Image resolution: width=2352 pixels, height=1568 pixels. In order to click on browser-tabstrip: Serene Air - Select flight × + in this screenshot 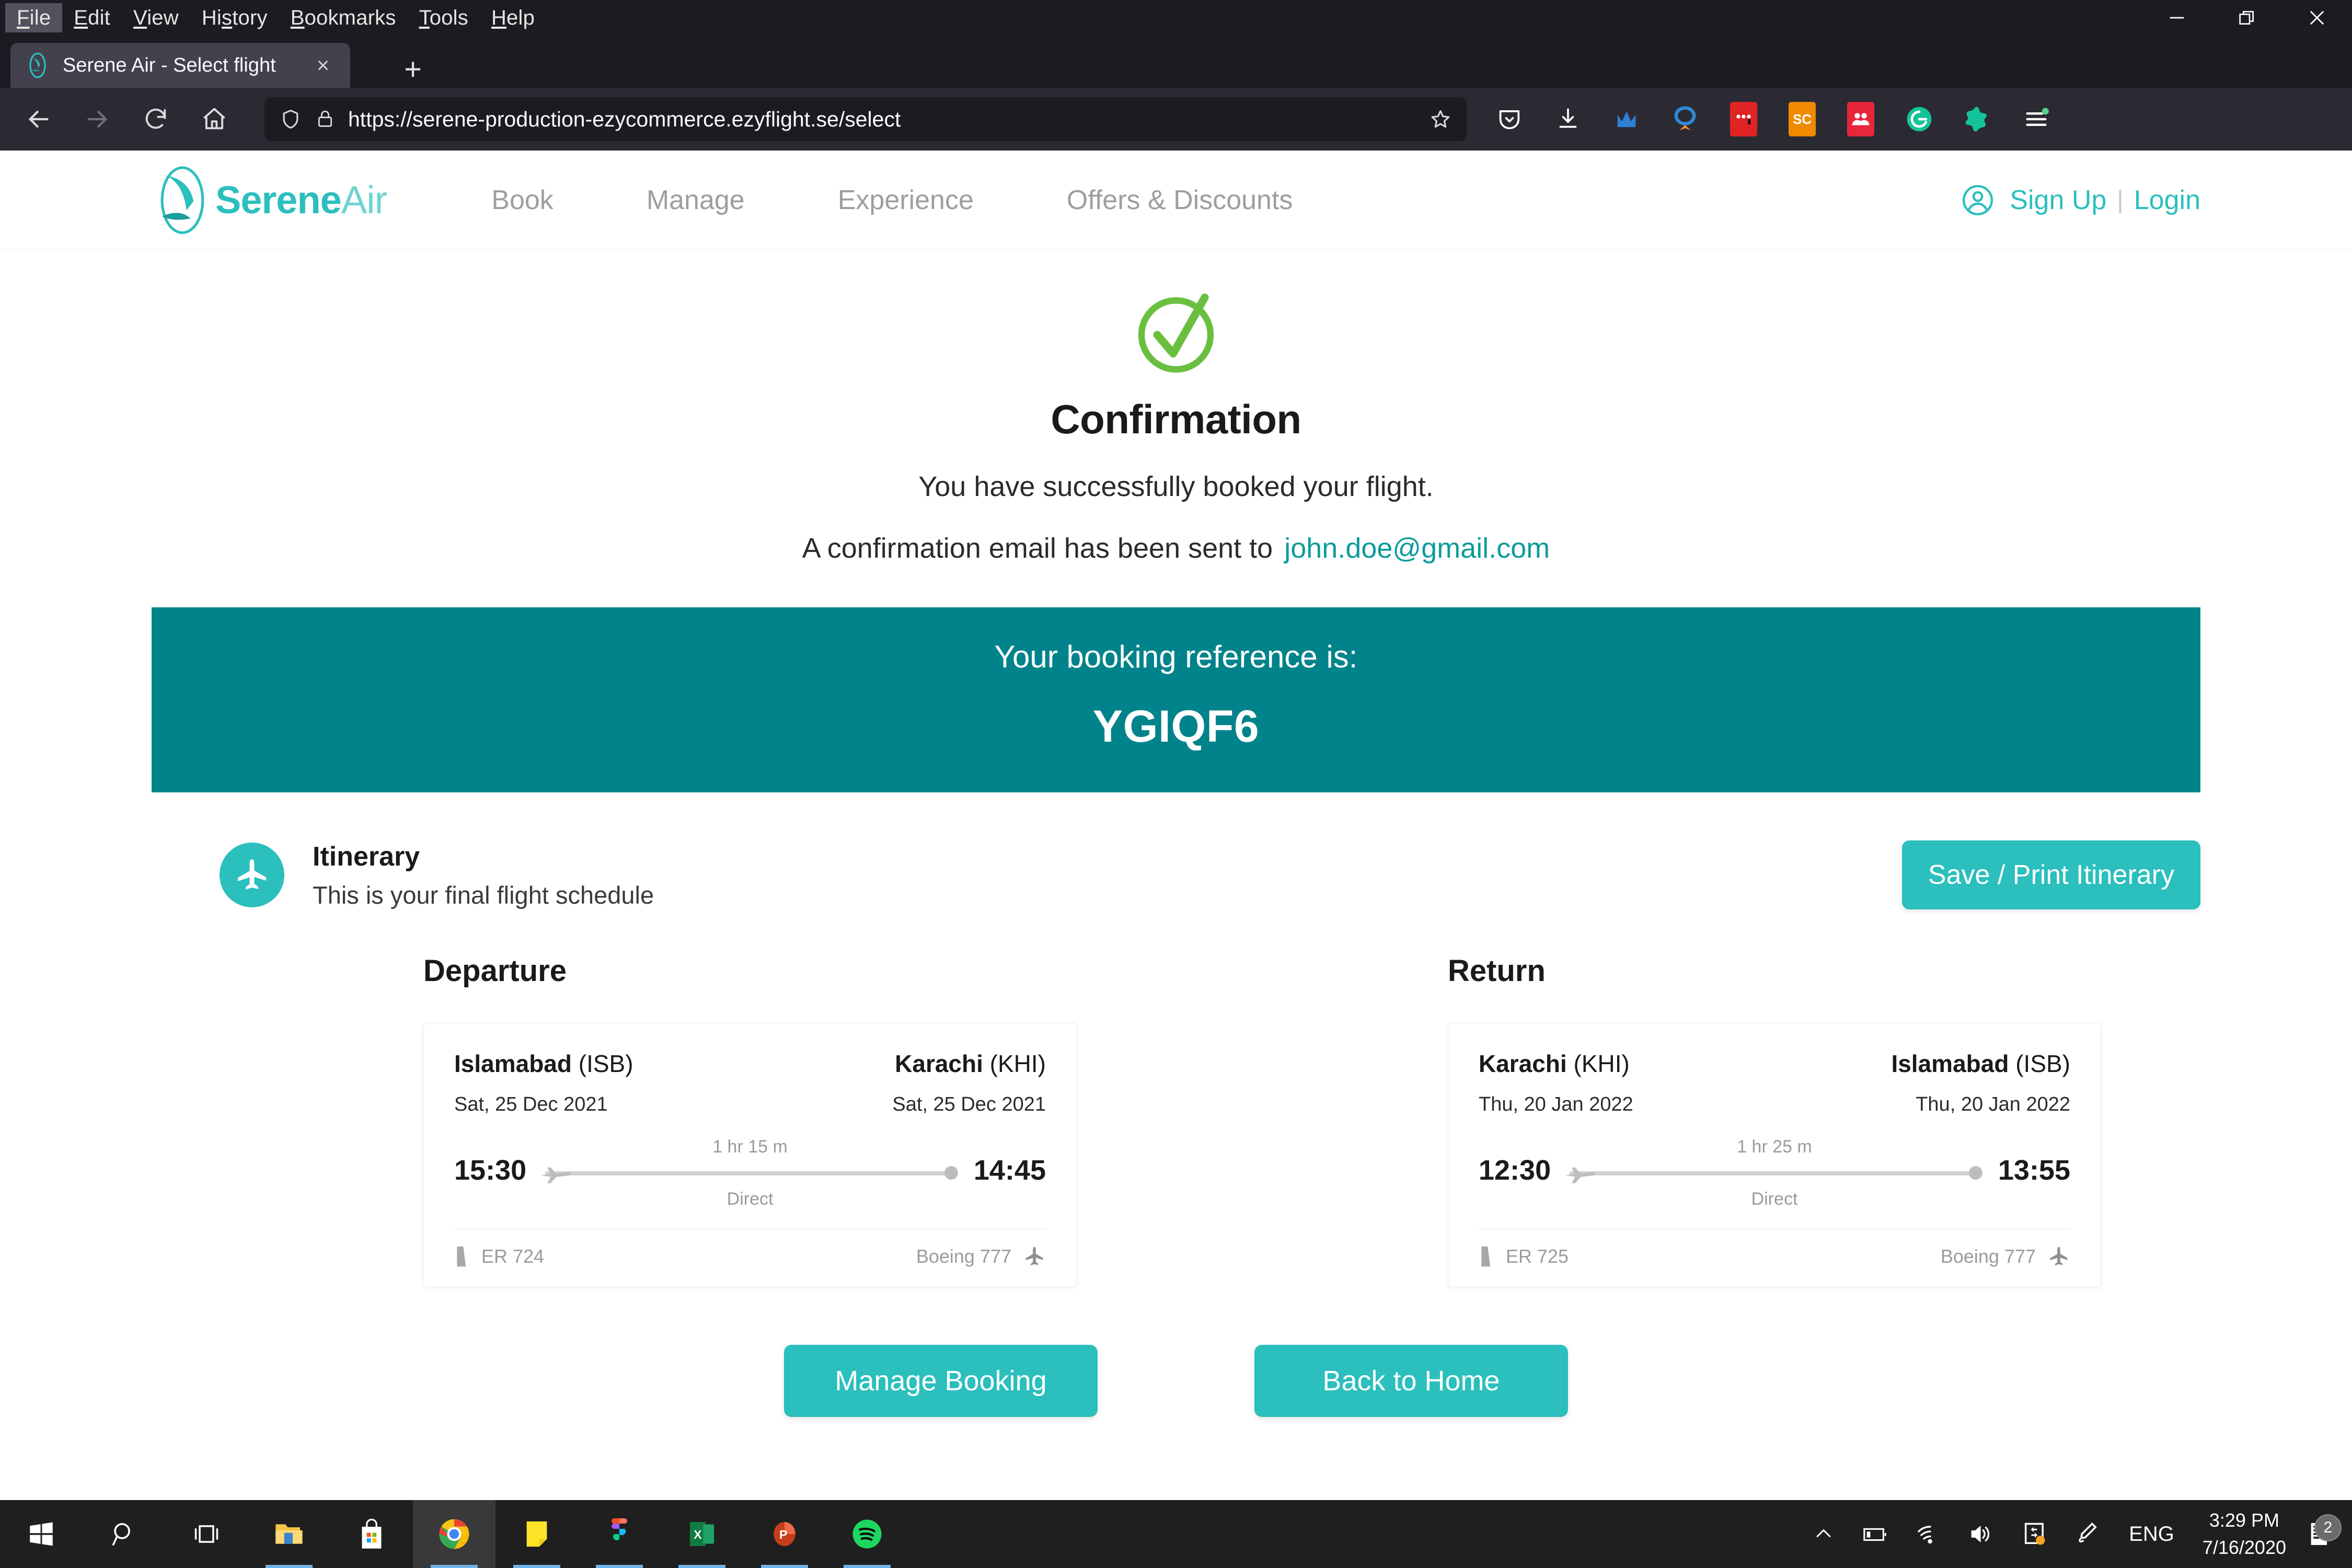, I will do `click(1176, 62)`.